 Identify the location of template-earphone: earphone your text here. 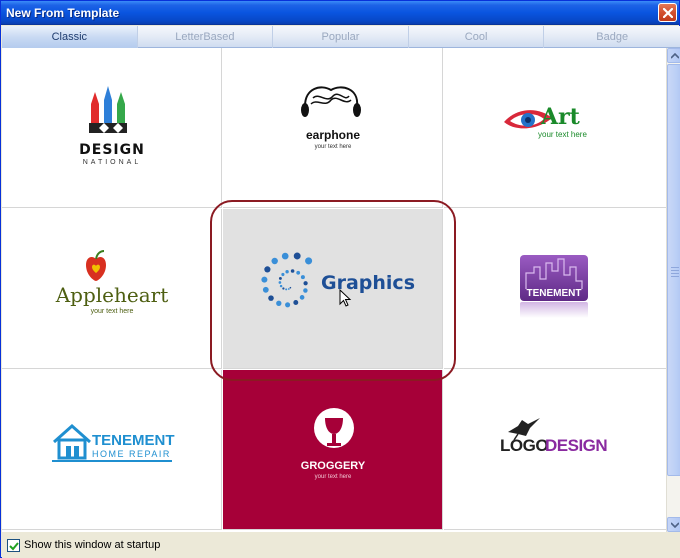
(333, 128).